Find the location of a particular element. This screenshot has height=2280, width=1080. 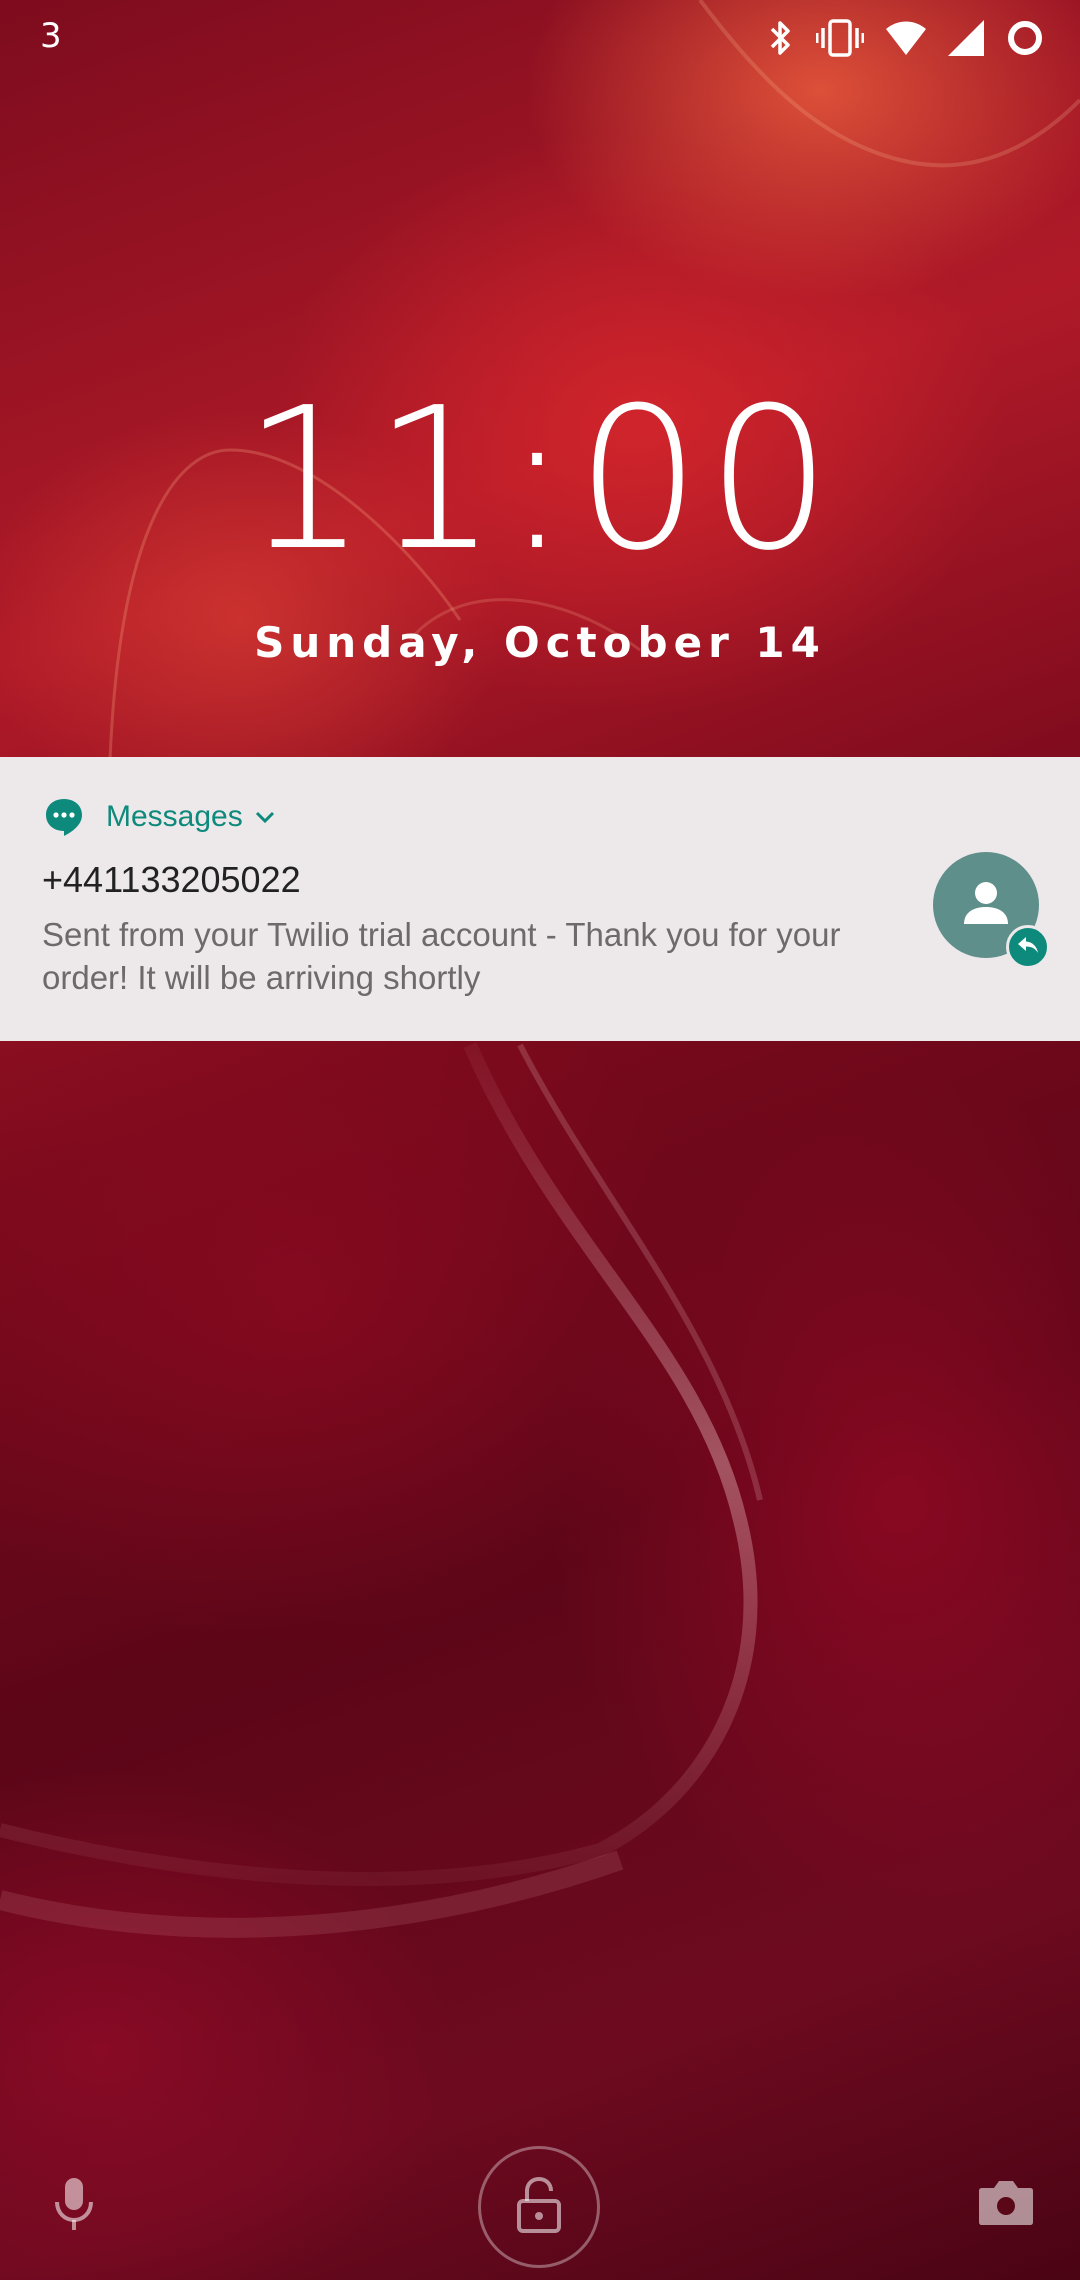

notification-header: Messages is located at coordinates (159, 817).